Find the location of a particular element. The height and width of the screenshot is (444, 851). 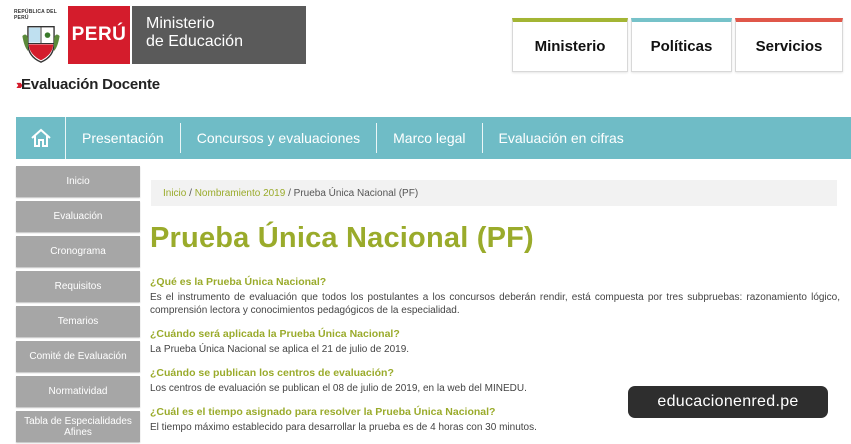

nav-evaluacion-cifras: Evaluación en cifras is located at coordinates (561, 138).